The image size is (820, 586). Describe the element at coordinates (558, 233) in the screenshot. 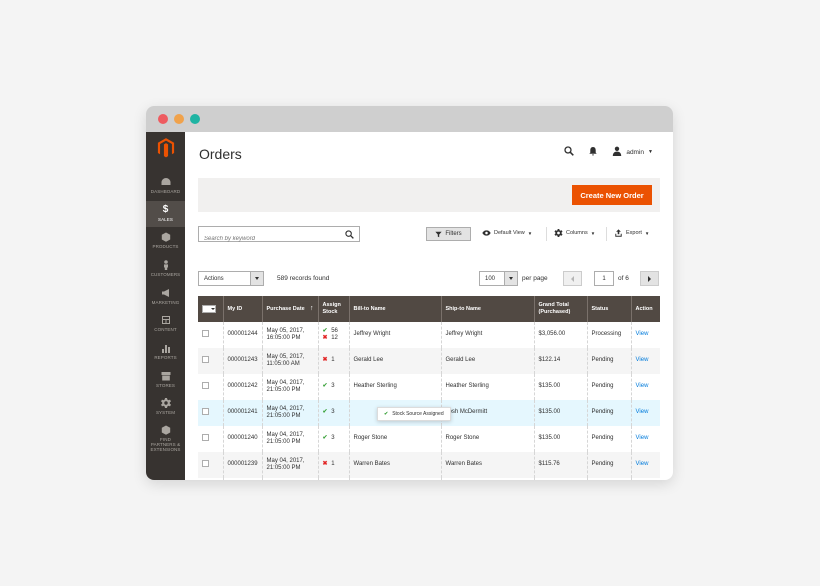

I see `gear-icon` at that location.